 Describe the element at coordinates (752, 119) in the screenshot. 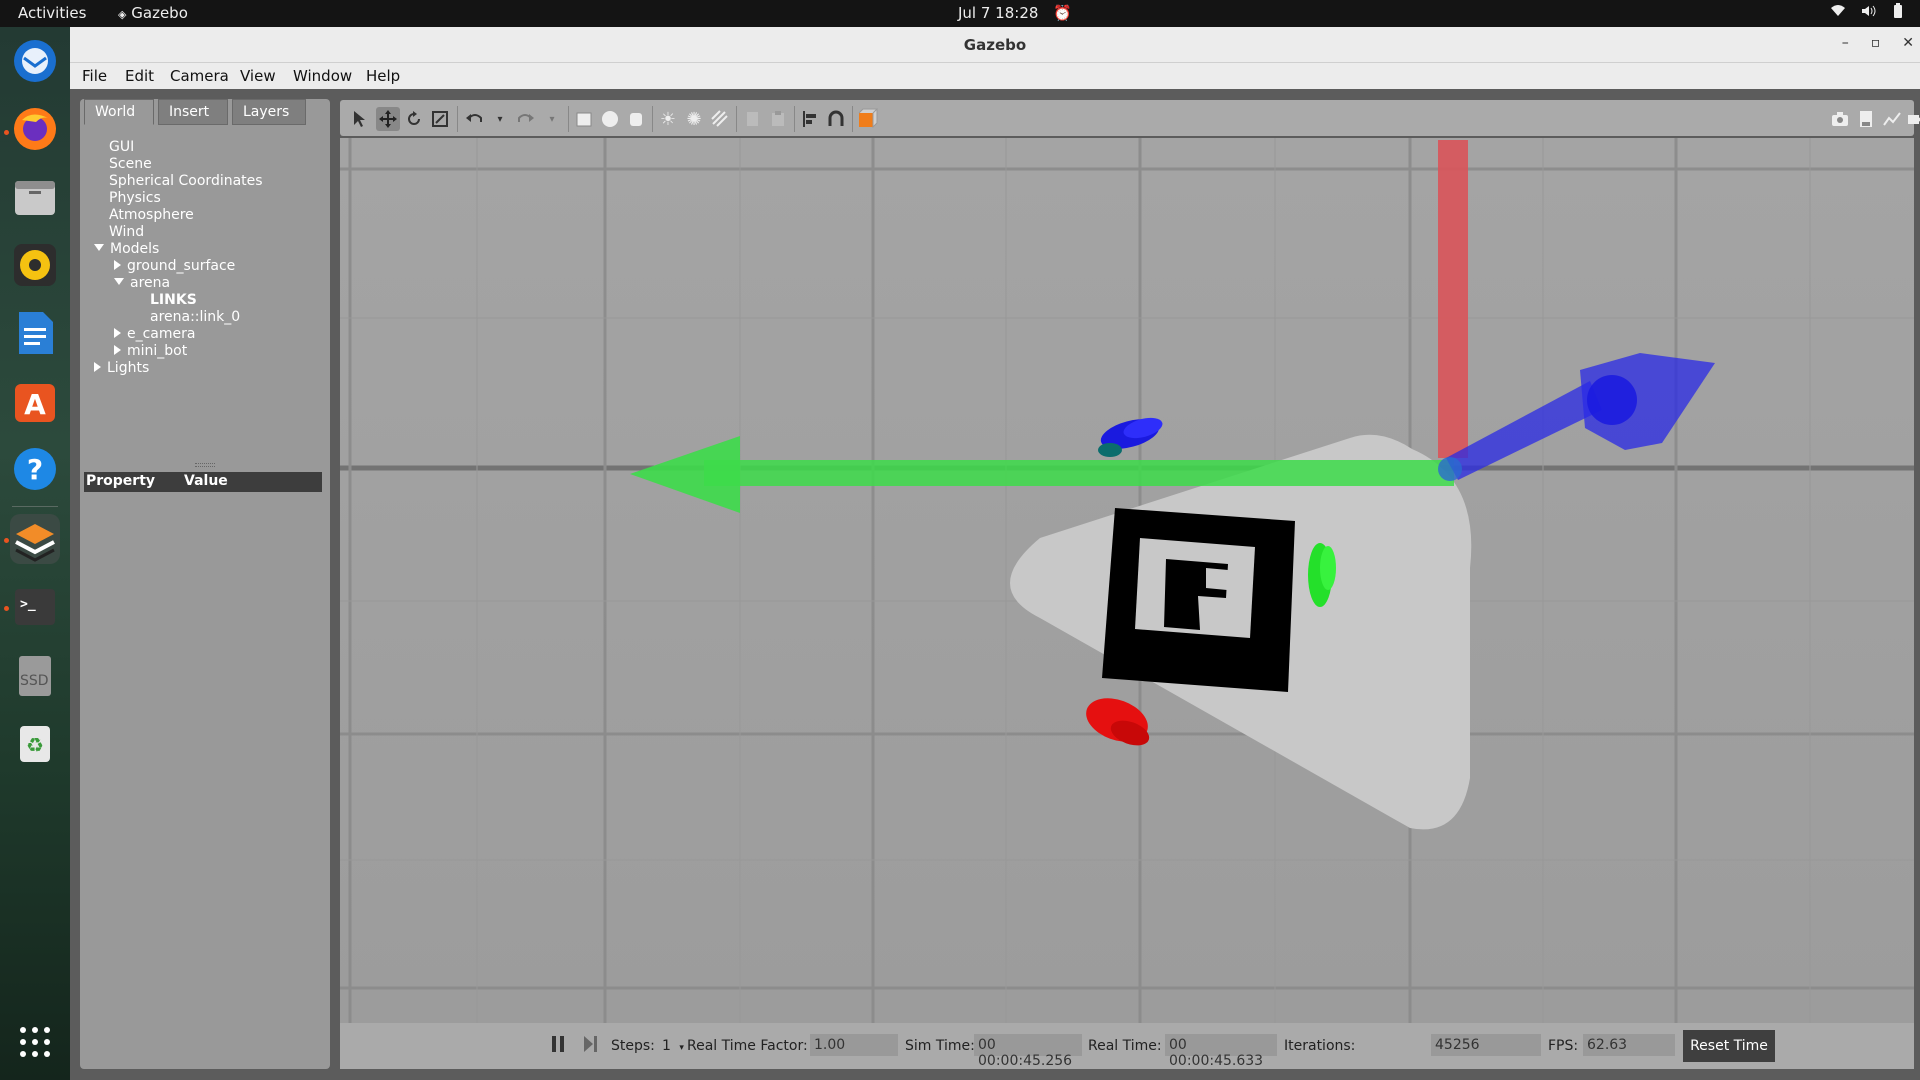

I see `copy-button` at that location.